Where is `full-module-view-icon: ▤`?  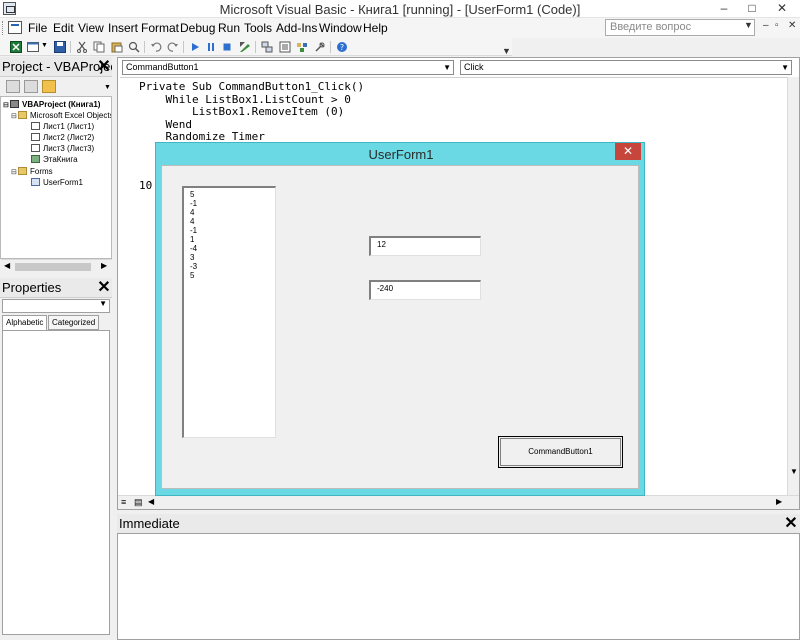
full-module-view-icon: ▤ is located at coordinates (138, 502).